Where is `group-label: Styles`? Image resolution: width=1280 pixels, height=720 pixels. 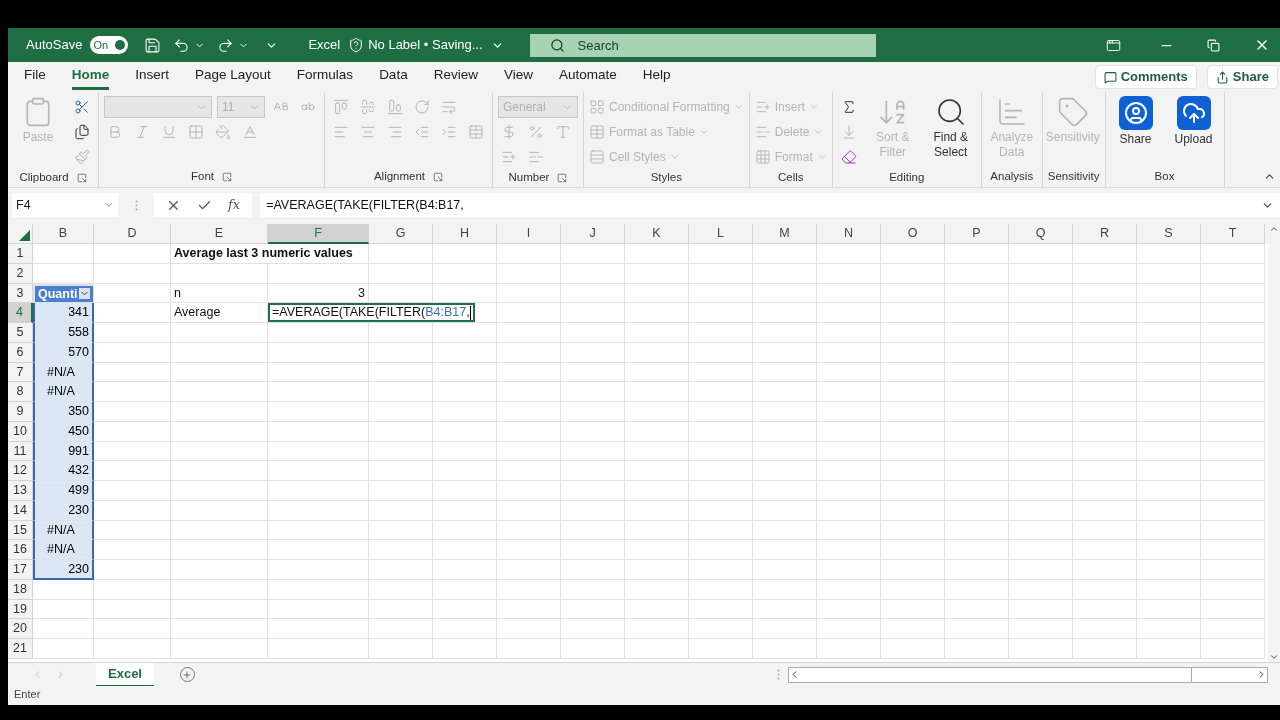 group-label: Styles is located at coordinates (666, 177).